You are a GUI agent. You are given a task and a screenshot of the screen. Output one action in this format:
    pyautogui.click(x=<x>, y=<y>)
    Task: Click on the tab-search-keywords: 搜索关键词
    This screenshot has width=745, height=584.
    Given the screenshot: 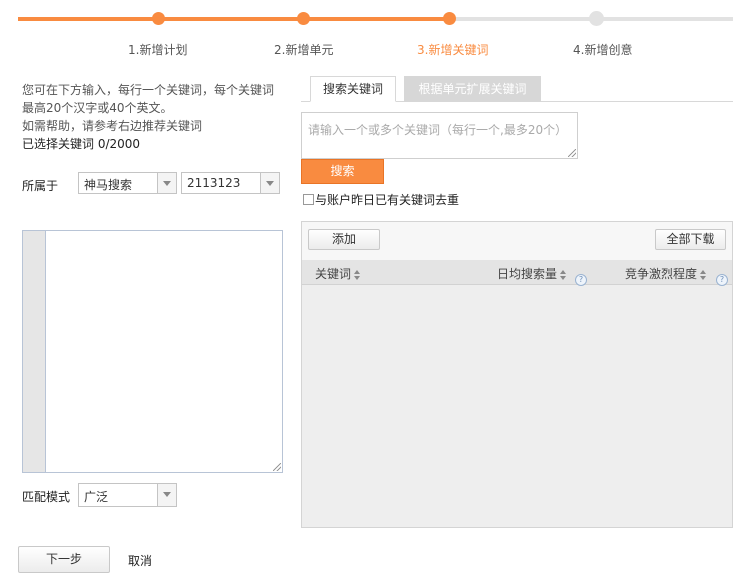 What is the action you would take?
    pyautogui.click(x=353, y=89)
    